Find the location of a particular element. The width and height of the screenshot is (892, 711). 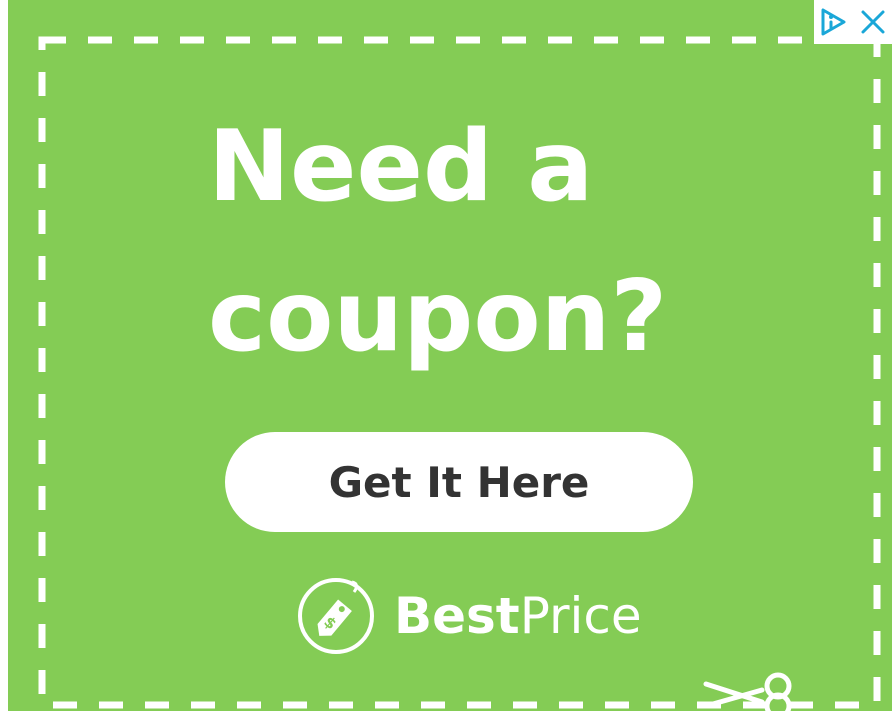

brand-name-light: Price is located at coordinates (580, 616).